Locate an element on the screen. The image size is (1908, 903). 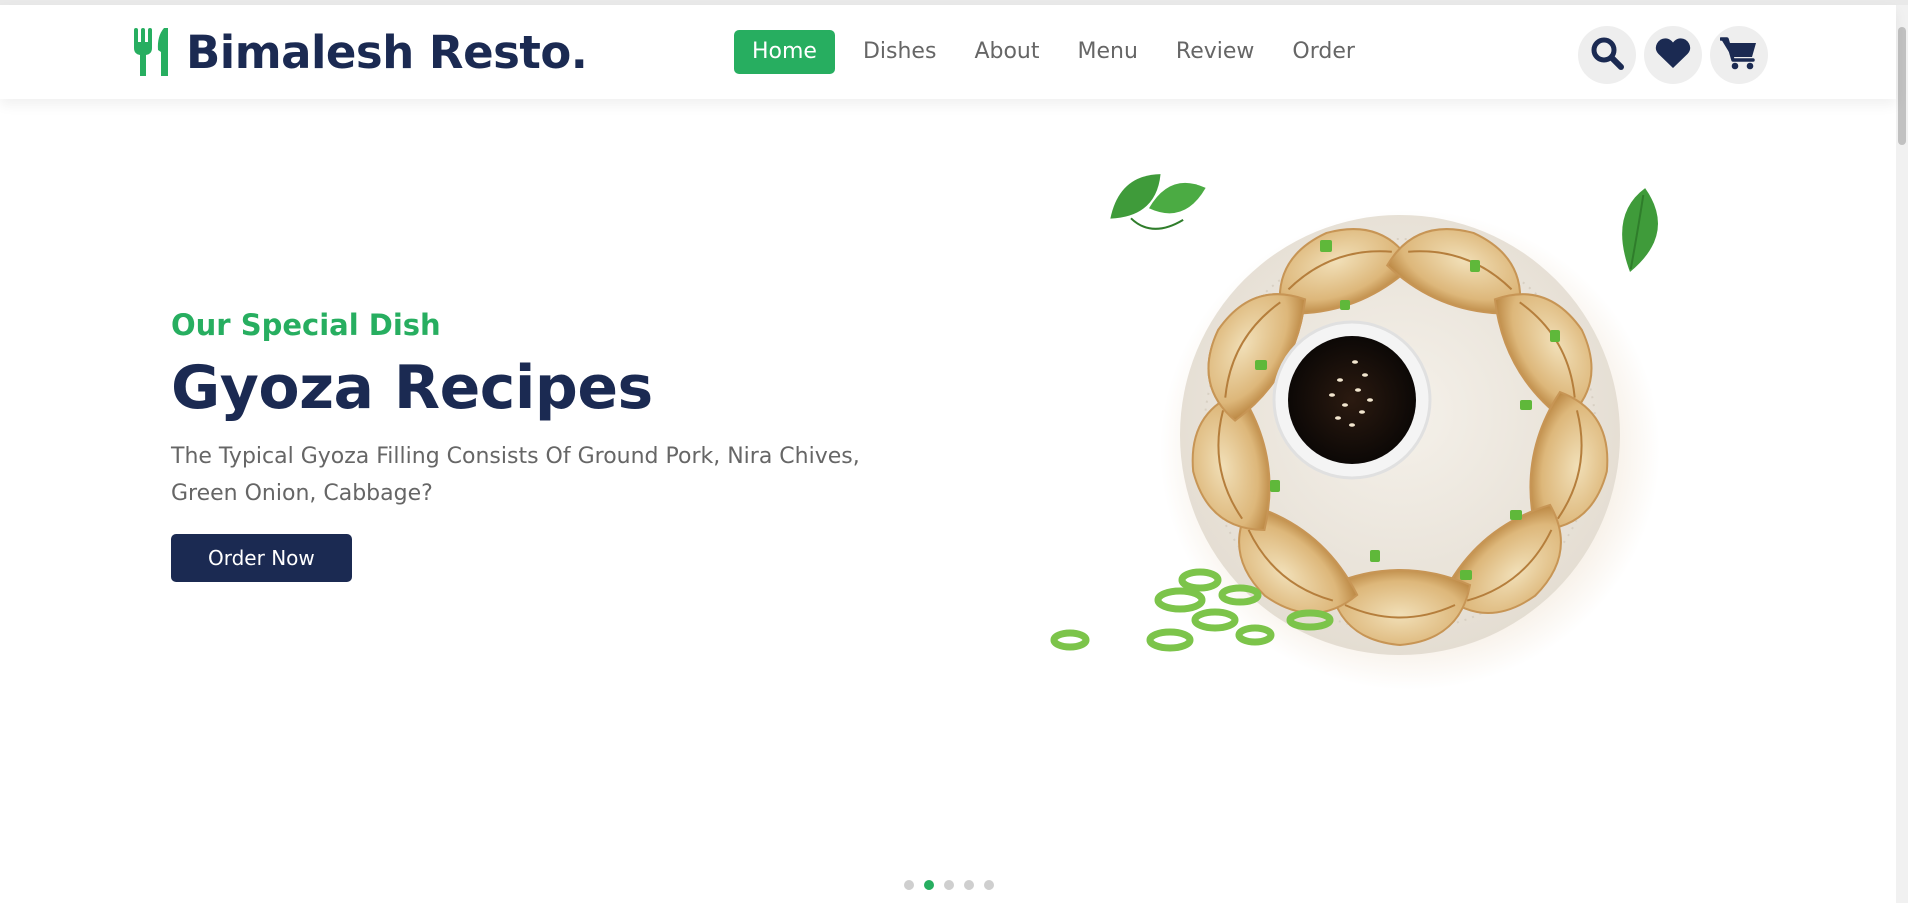
nav-item-about: About is located at coordinates (1006, 52).